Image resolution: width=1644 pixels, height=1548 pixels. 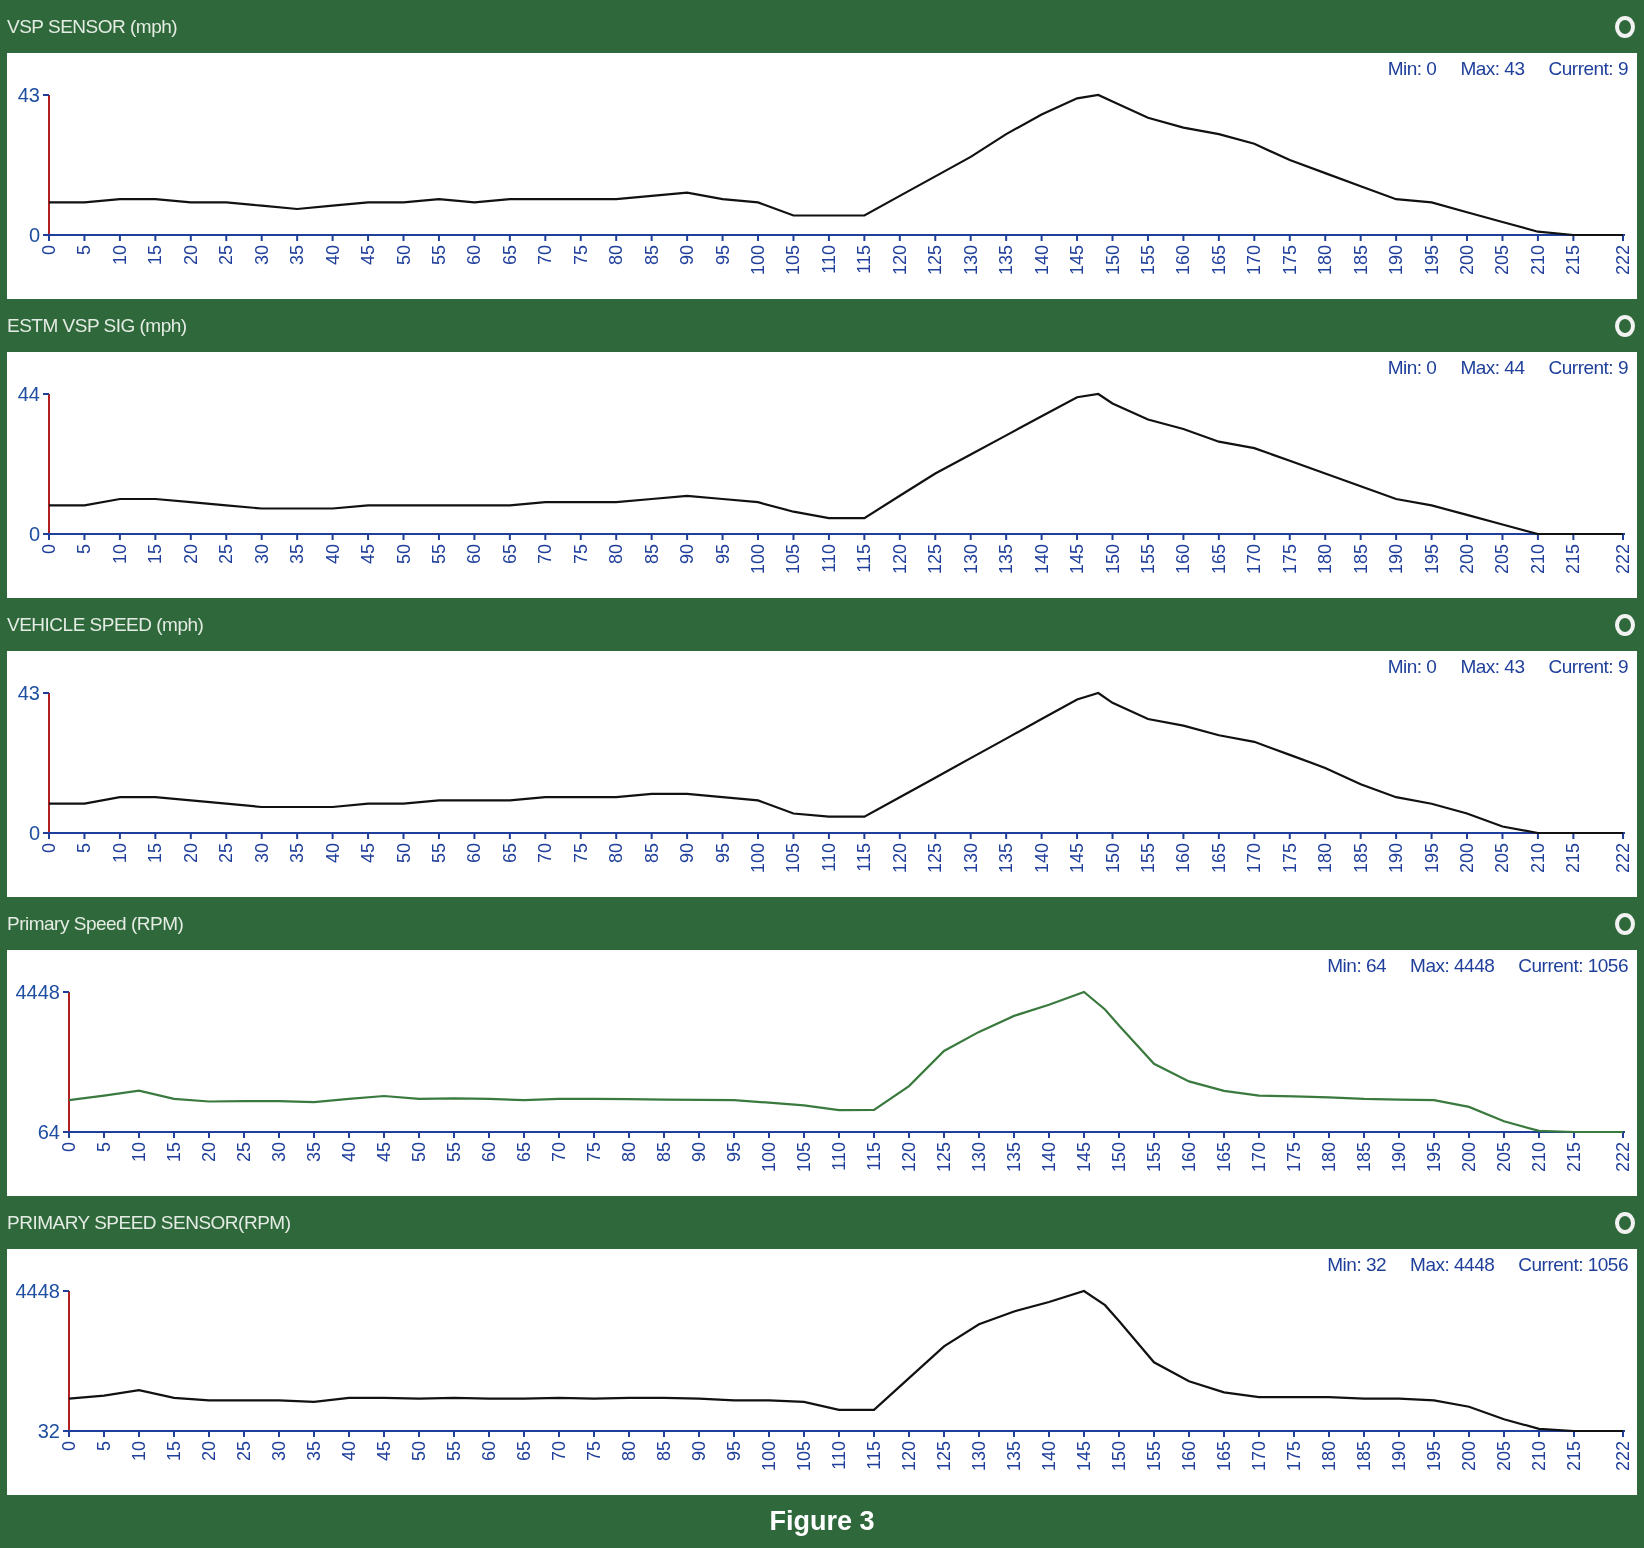 I want to click on x-tick-label: 110, so click(x=828, y=558).